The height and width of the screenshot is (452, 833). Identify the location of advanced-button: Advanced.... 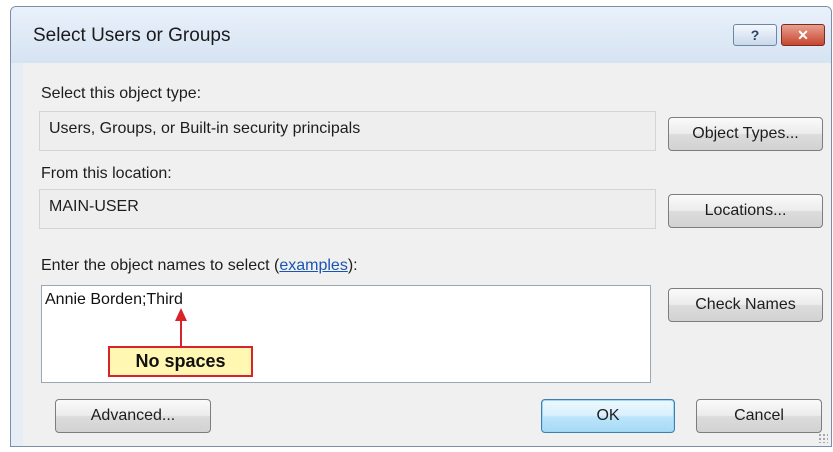
(133, 416).